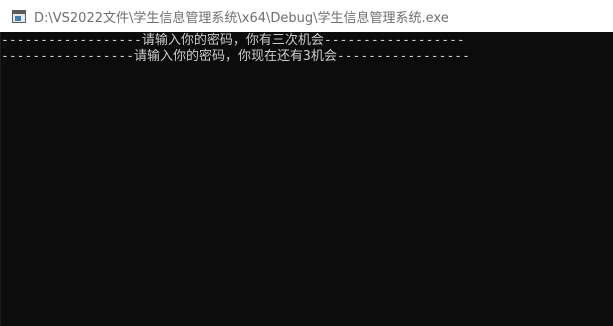  What do you see at coordinates (19, 16) in the screenshot?
I see `console-app-icon` at bounding box center [19, 16].